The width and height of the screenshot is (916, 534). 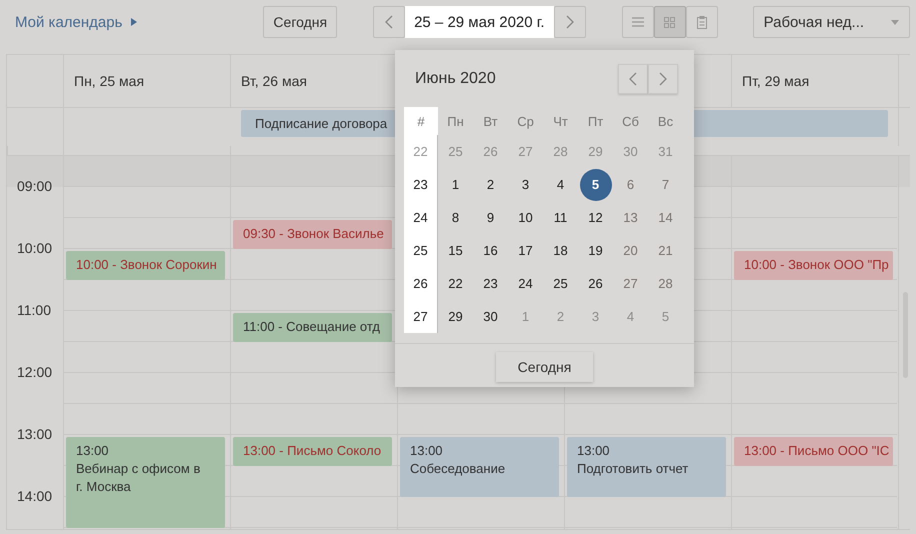 What do you see at coordinates (560, 121) in the screenshot?
I see `weekday-label: Чт` at bounding box center [560, 121].